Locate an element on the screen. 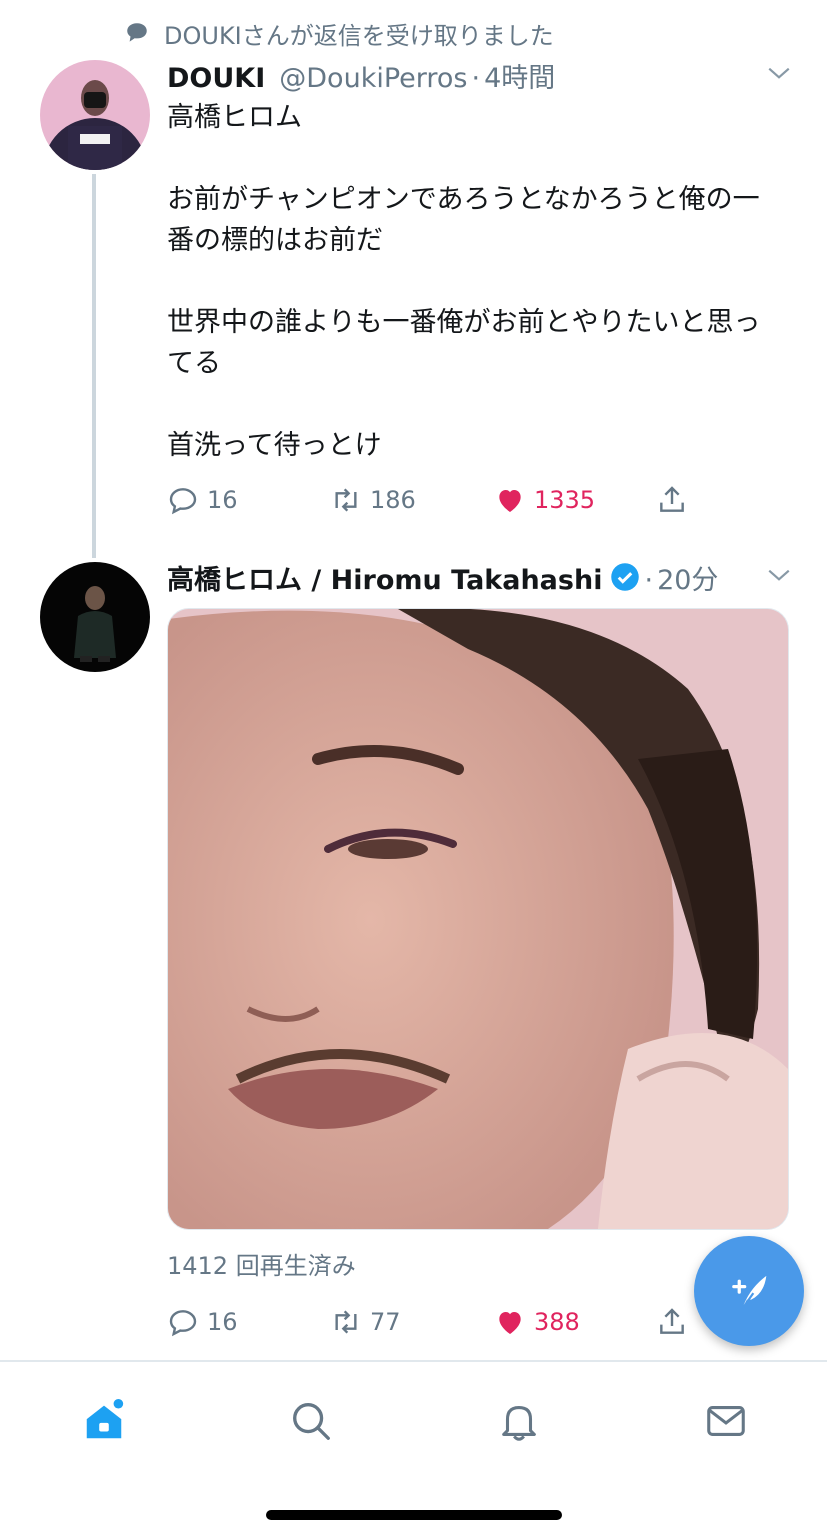 The width and height of the screenshot is (827, 1537). tweet1-like-count: 1335 is located at coordinates (565, 500).